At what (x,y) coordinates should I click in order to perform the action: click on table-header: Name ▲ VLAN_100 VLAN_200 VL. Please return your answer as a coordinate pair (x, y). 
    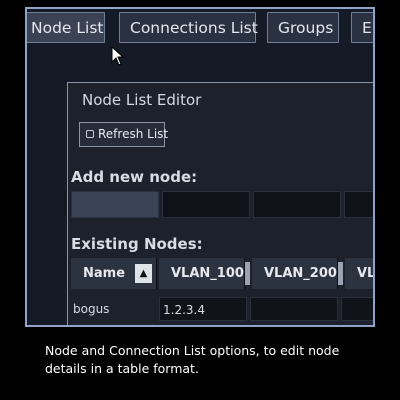
    Looking at the image, I should click on (223, 273).